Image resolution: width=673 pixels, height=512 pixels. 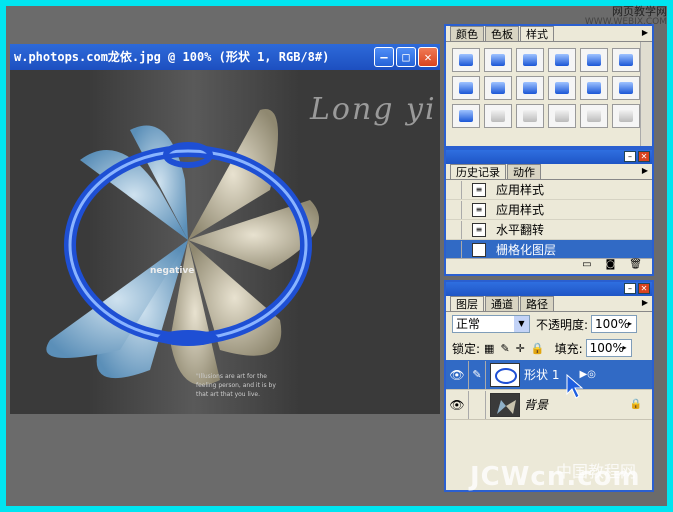 I want to click on art-negative-text: negative, so click(x=172, y=271).